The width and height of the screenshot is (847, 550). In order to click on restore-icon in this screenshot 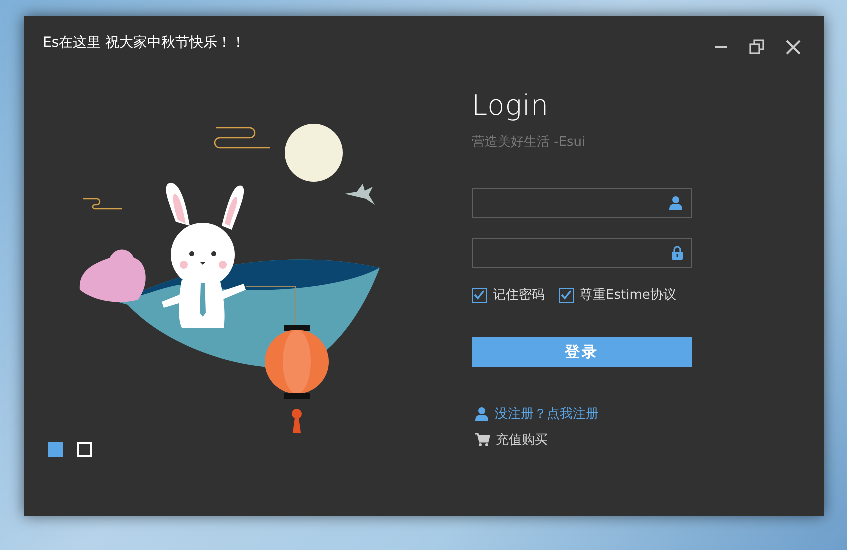, I will do `click(757, 47)`.